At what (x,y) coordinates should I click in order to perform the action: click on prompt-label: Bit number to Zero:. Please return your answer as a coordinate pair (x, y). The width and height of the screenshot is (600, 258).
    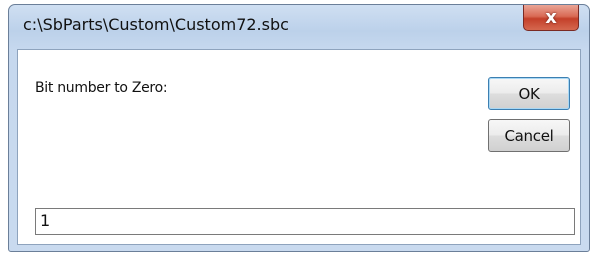
    Looking at the image, I should click on (101, 88).